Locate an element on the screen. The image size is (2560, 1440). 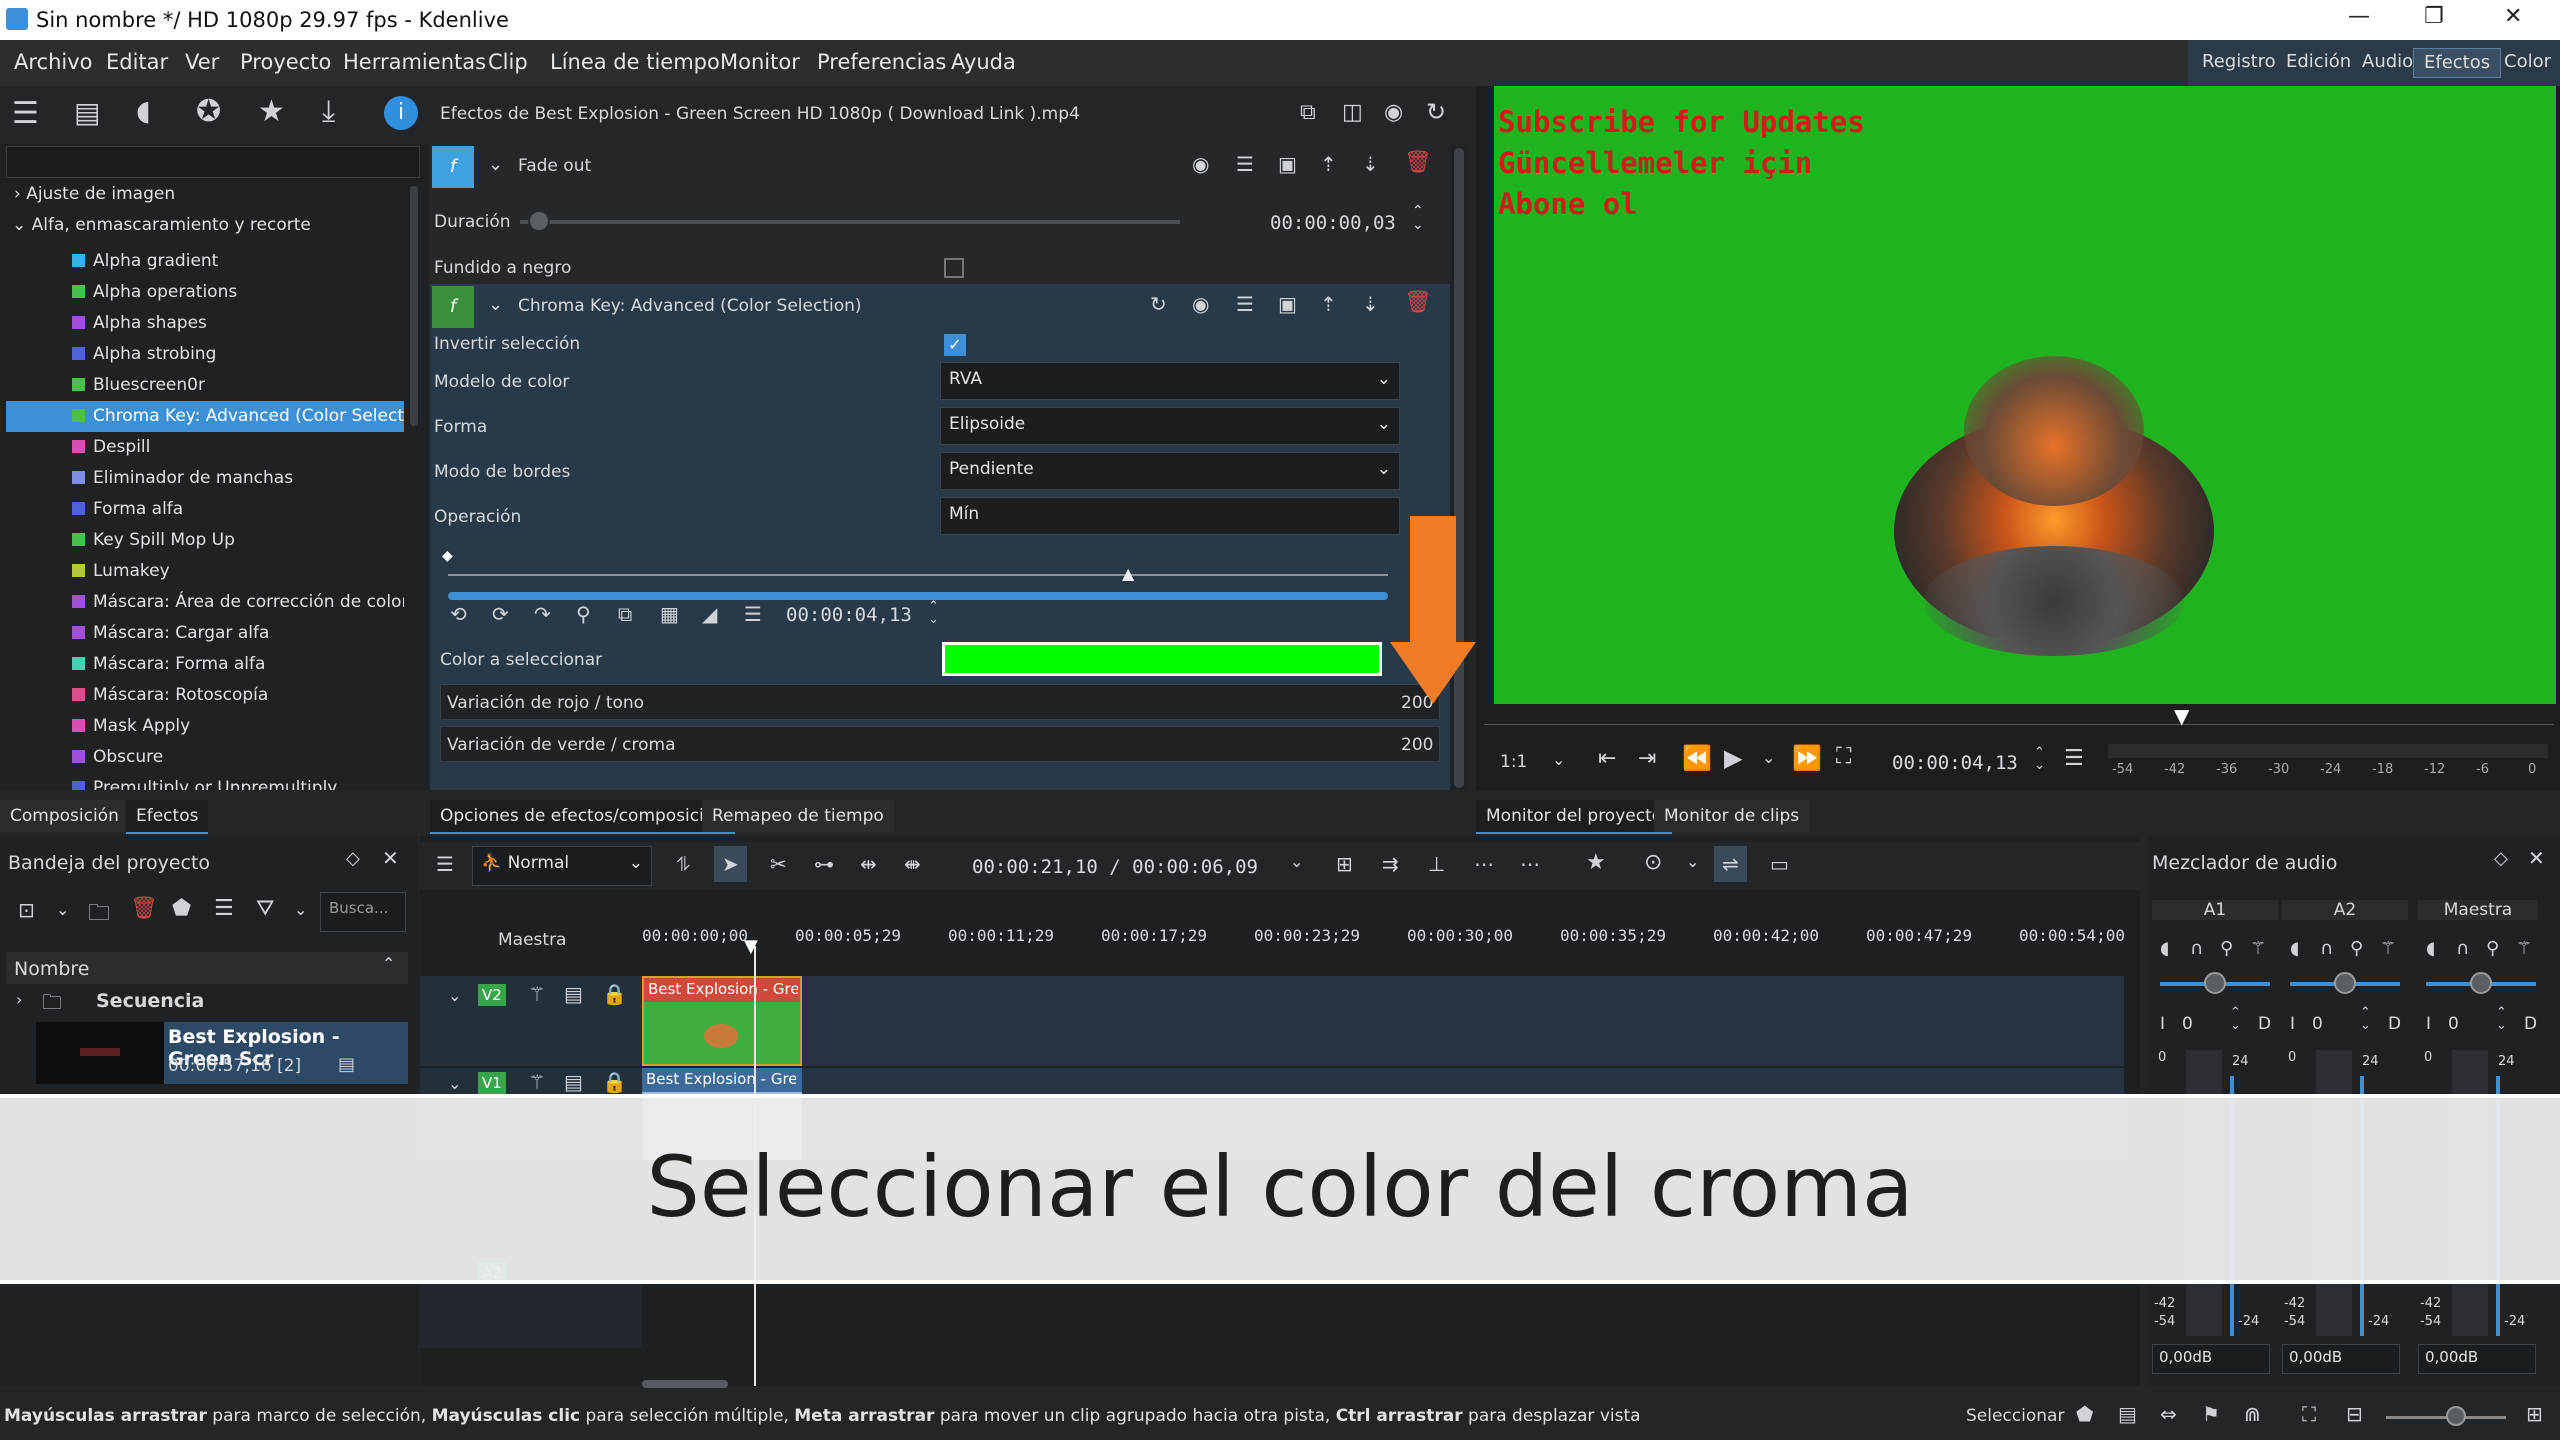
favorites-icon: ★ is located at coordinates (271, 111).